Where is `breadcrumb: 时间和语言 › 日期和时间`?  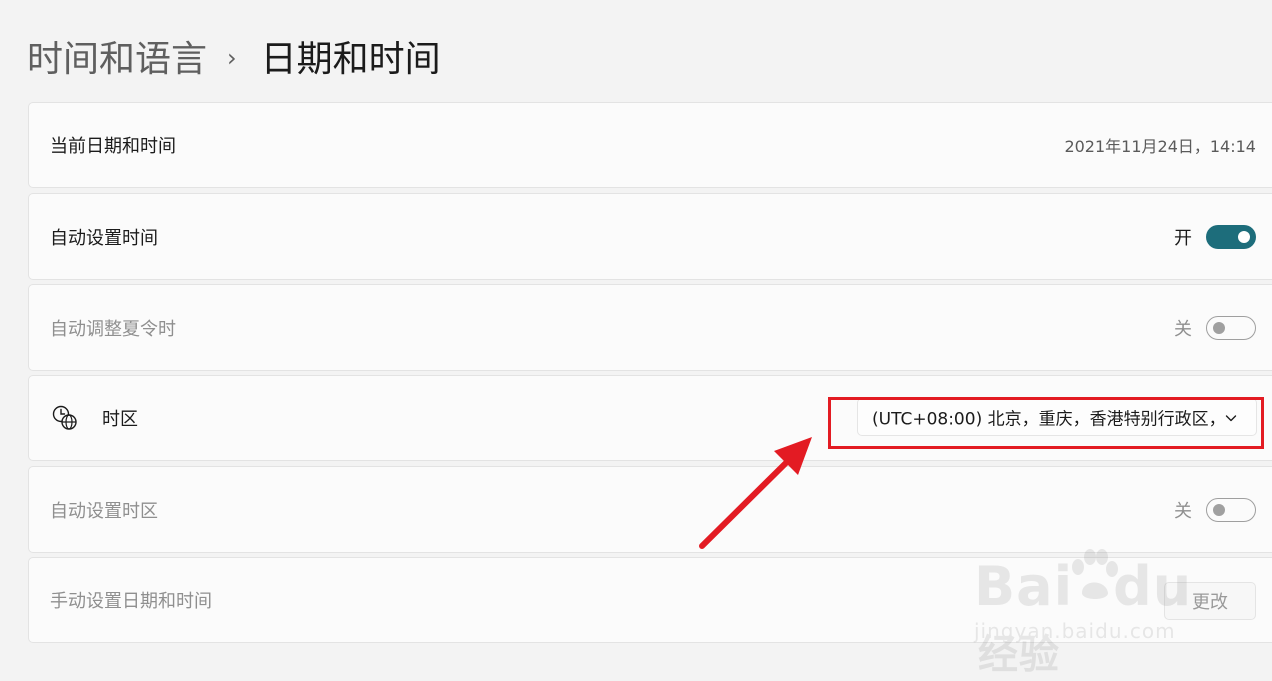 breadcrumb: 时间和语言 › 日期和时间 is located at coordinates (234, 60).